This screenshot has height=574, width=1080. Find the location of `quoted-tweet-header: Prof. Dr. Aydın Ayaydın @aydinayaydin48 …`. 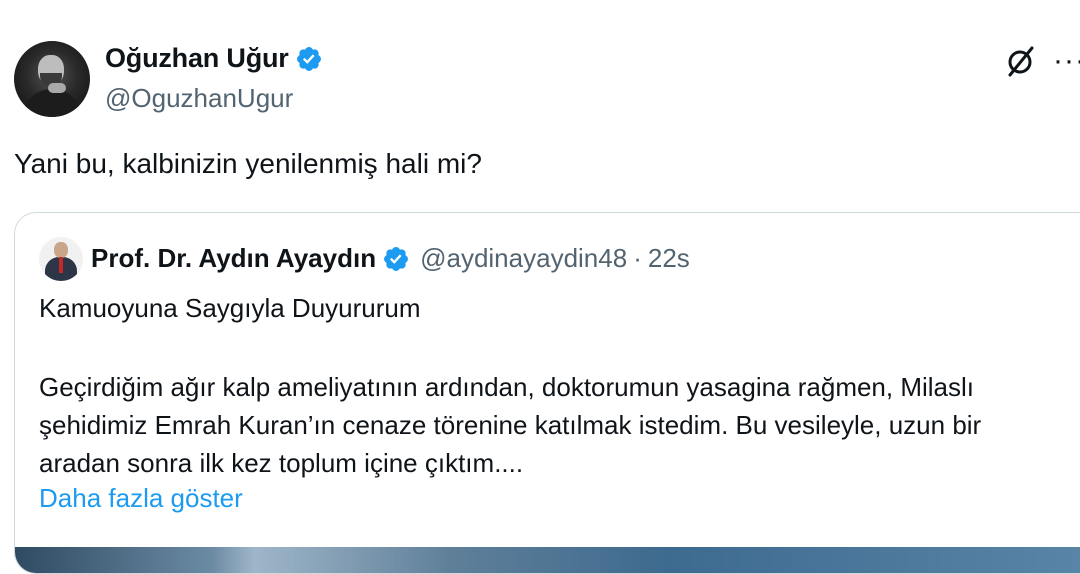

quoted-tweet-header: Prof. Dr. Aydın Ayaydın @aydinayaydin48 … is located at coordinates (390, 258).